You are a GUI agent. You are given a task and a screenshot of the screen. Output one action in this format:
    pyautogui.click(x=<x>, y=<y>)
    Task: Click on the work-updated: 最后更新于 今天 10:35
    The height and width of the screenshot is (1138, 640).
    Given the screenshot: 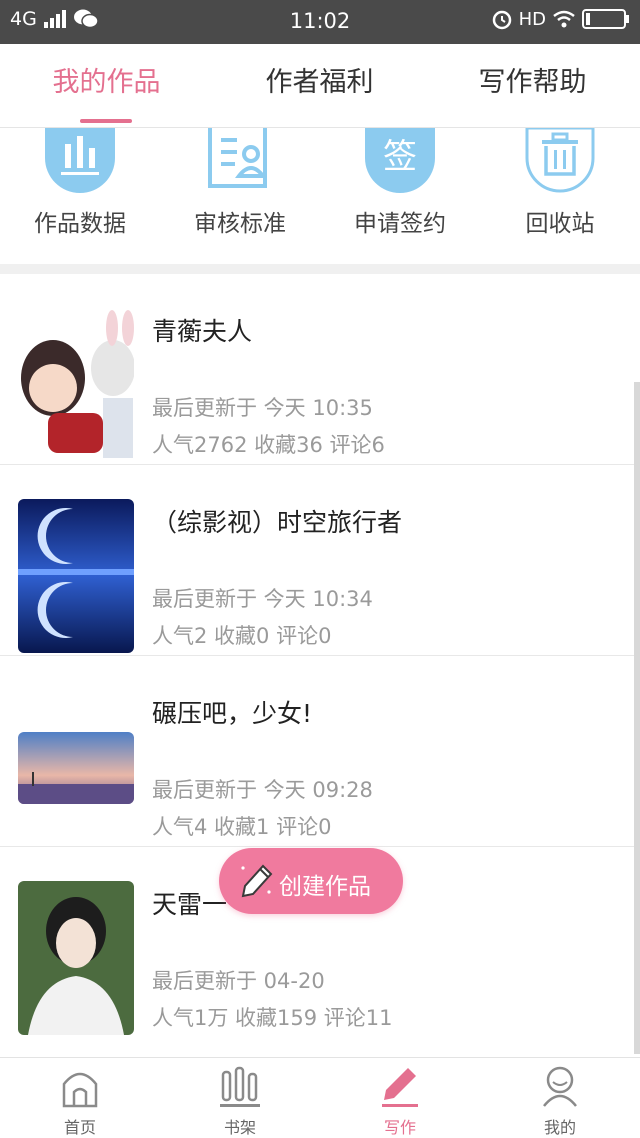 What is the action you would take?
    pyautogui.click(x=262, y=408)
    